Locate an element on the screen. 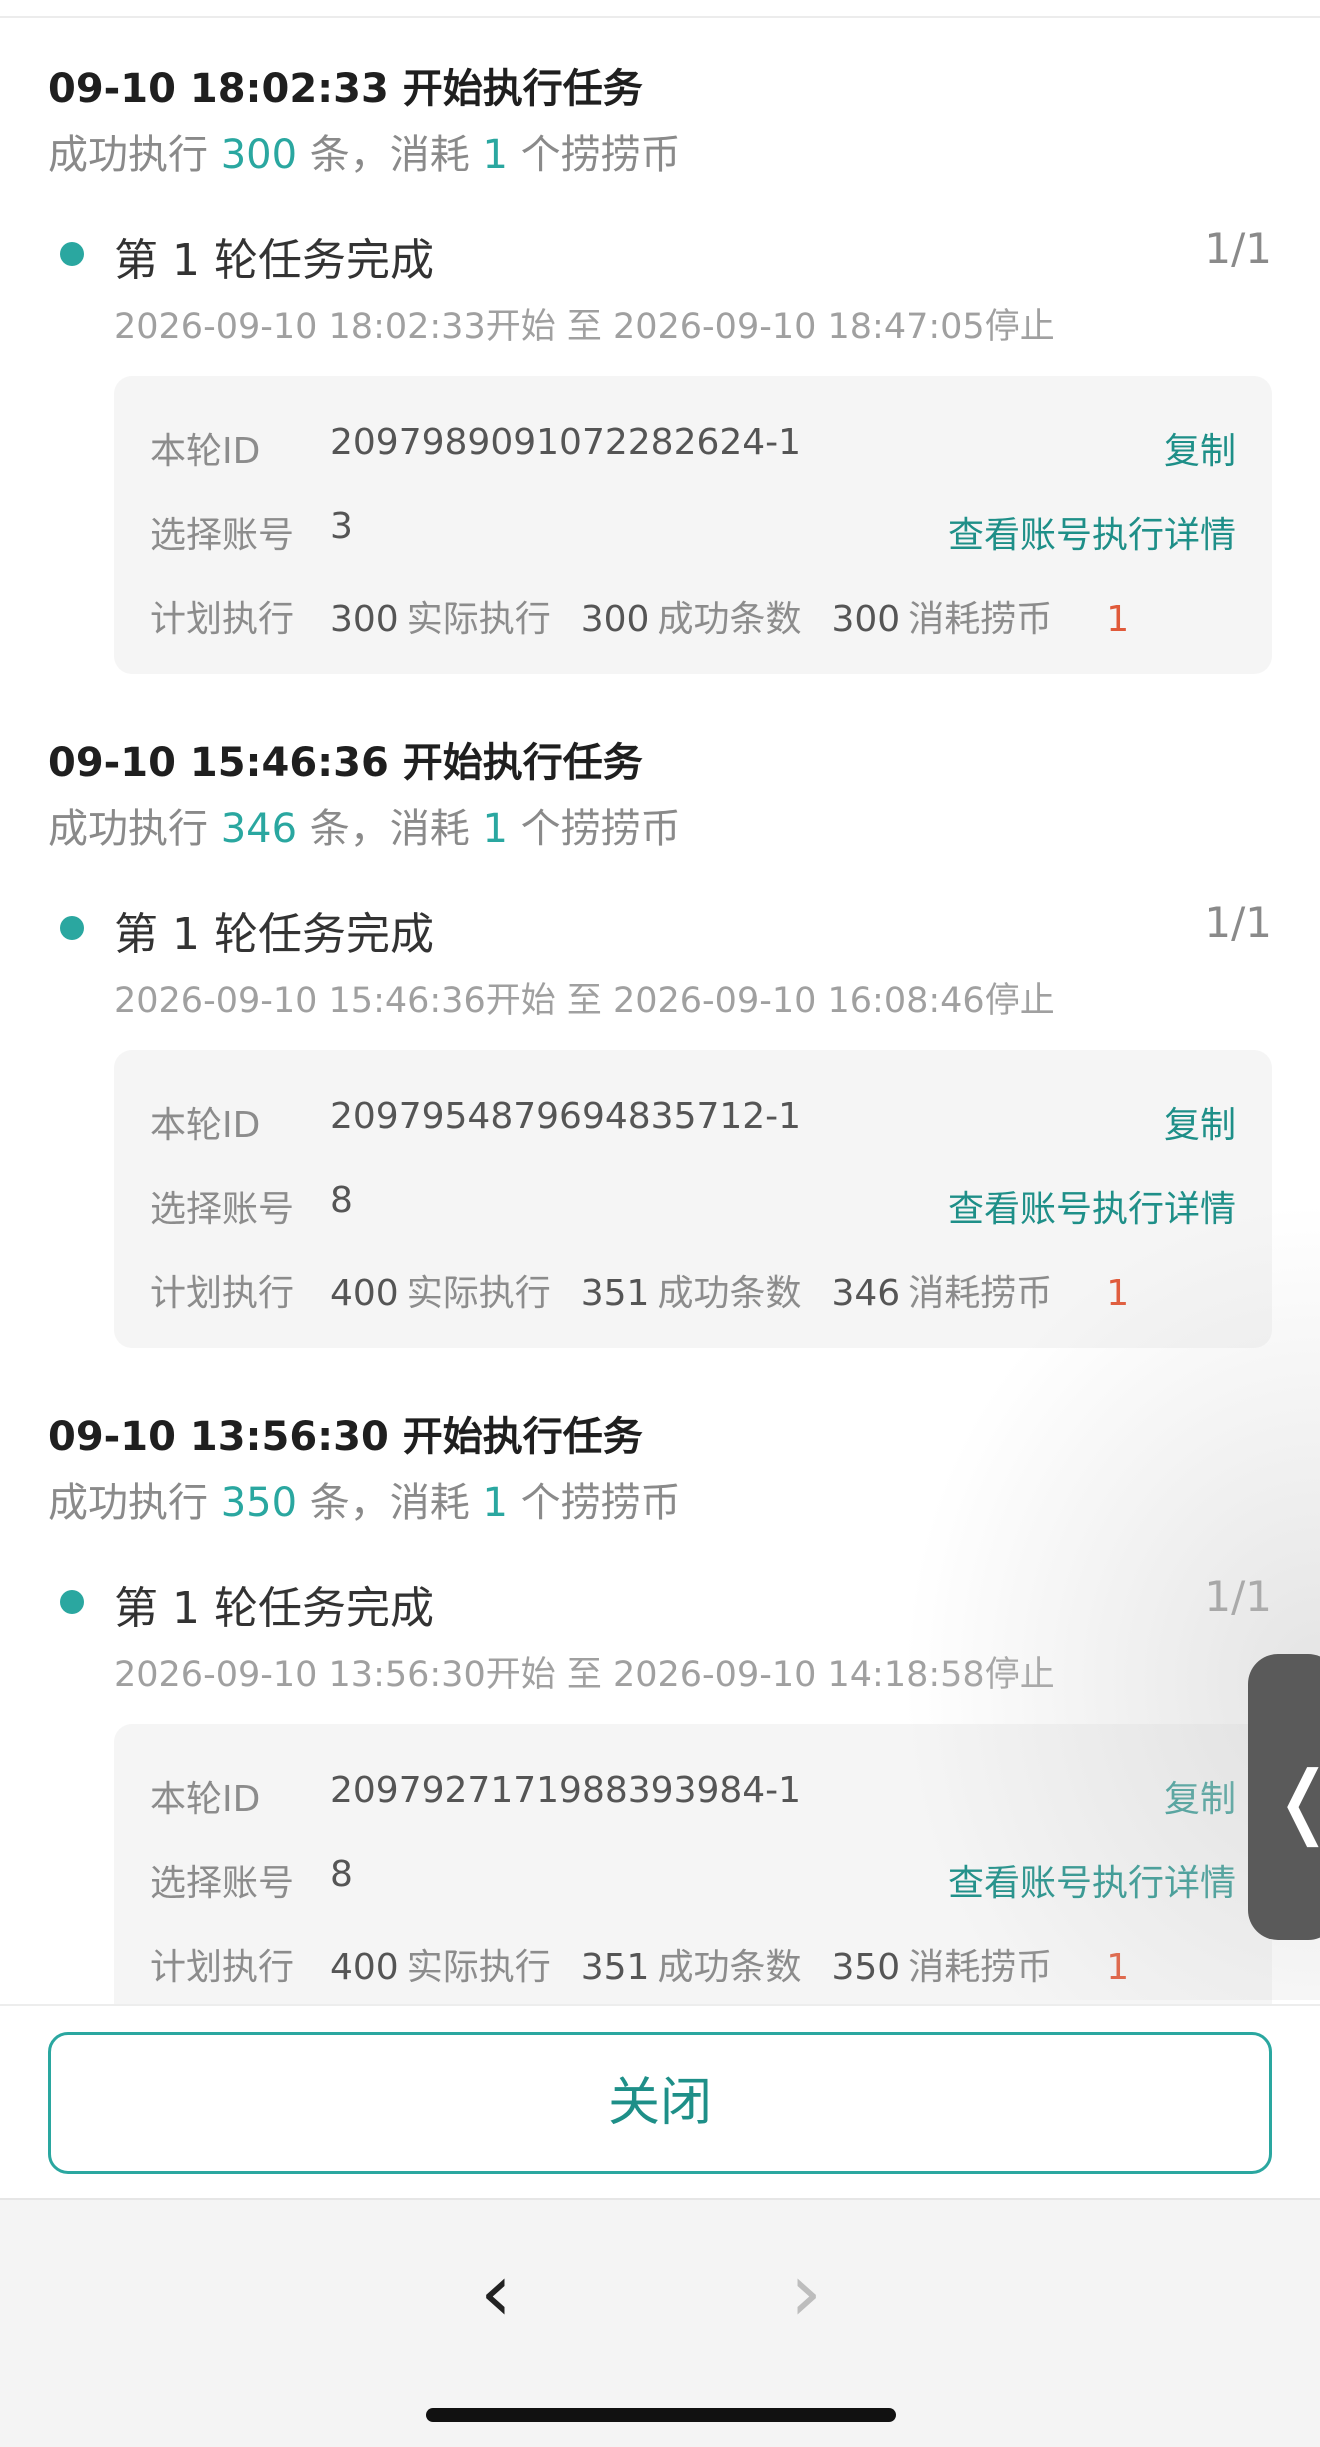  account-value: 3 is located at coordinates (341, 526).